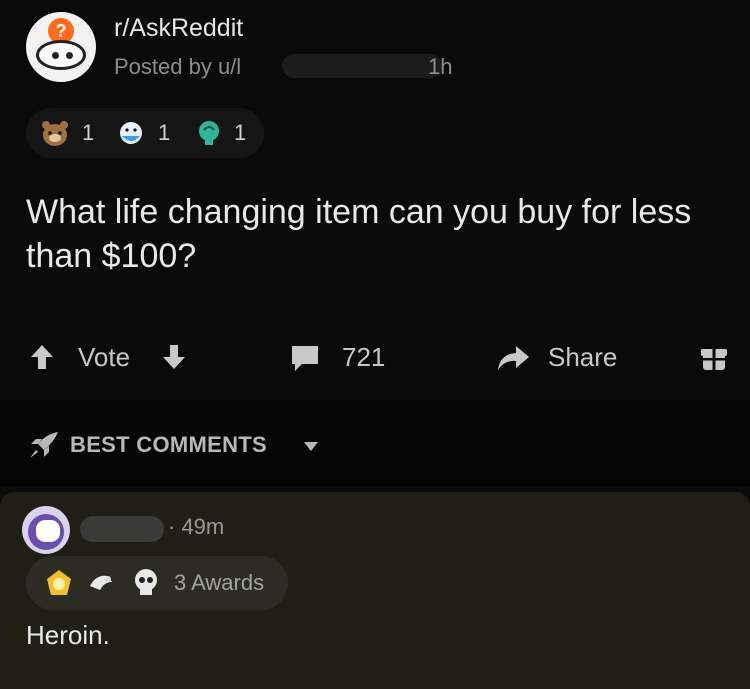 The height and width of the screenshot is (689, 750). What do you see at coordinates (59, 582) in the screenshot?
I see `gold-award-icon` at bounding box center [59, 582].